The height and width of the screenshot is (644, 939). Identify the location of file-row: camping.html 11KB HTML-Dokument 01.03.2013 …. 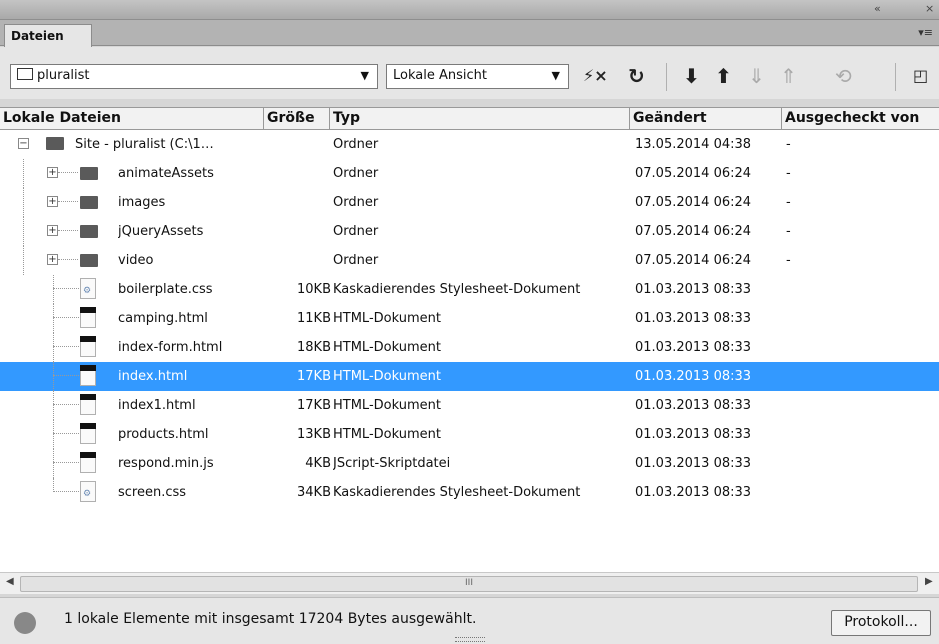
(469, 318).